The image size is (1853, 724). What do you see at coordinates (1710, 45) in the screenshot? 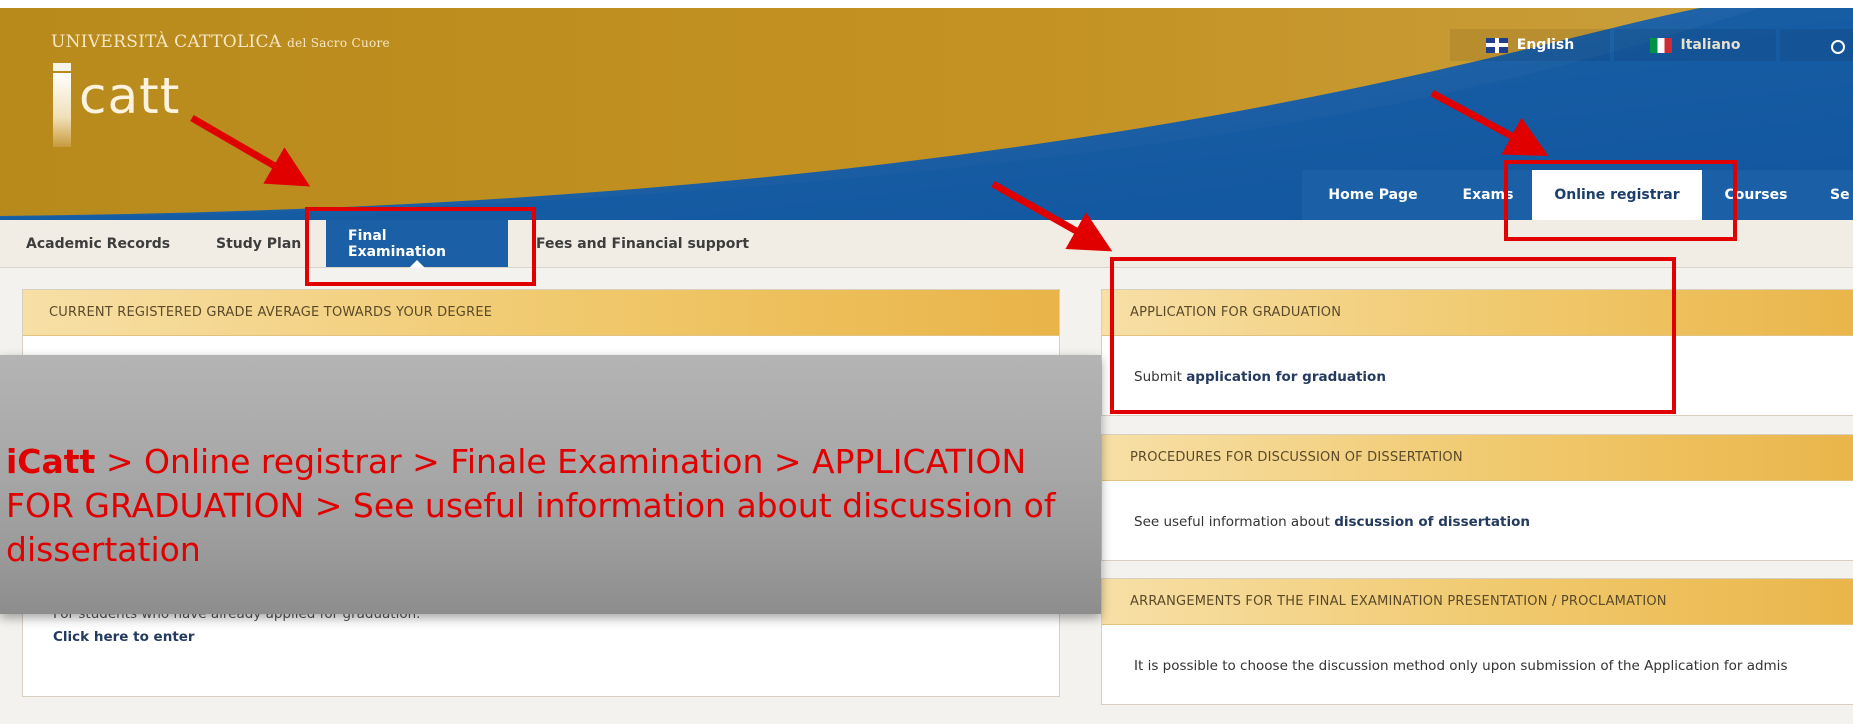
I see `language-italiano-label: Italiano` at bounding box center [1710, 45].